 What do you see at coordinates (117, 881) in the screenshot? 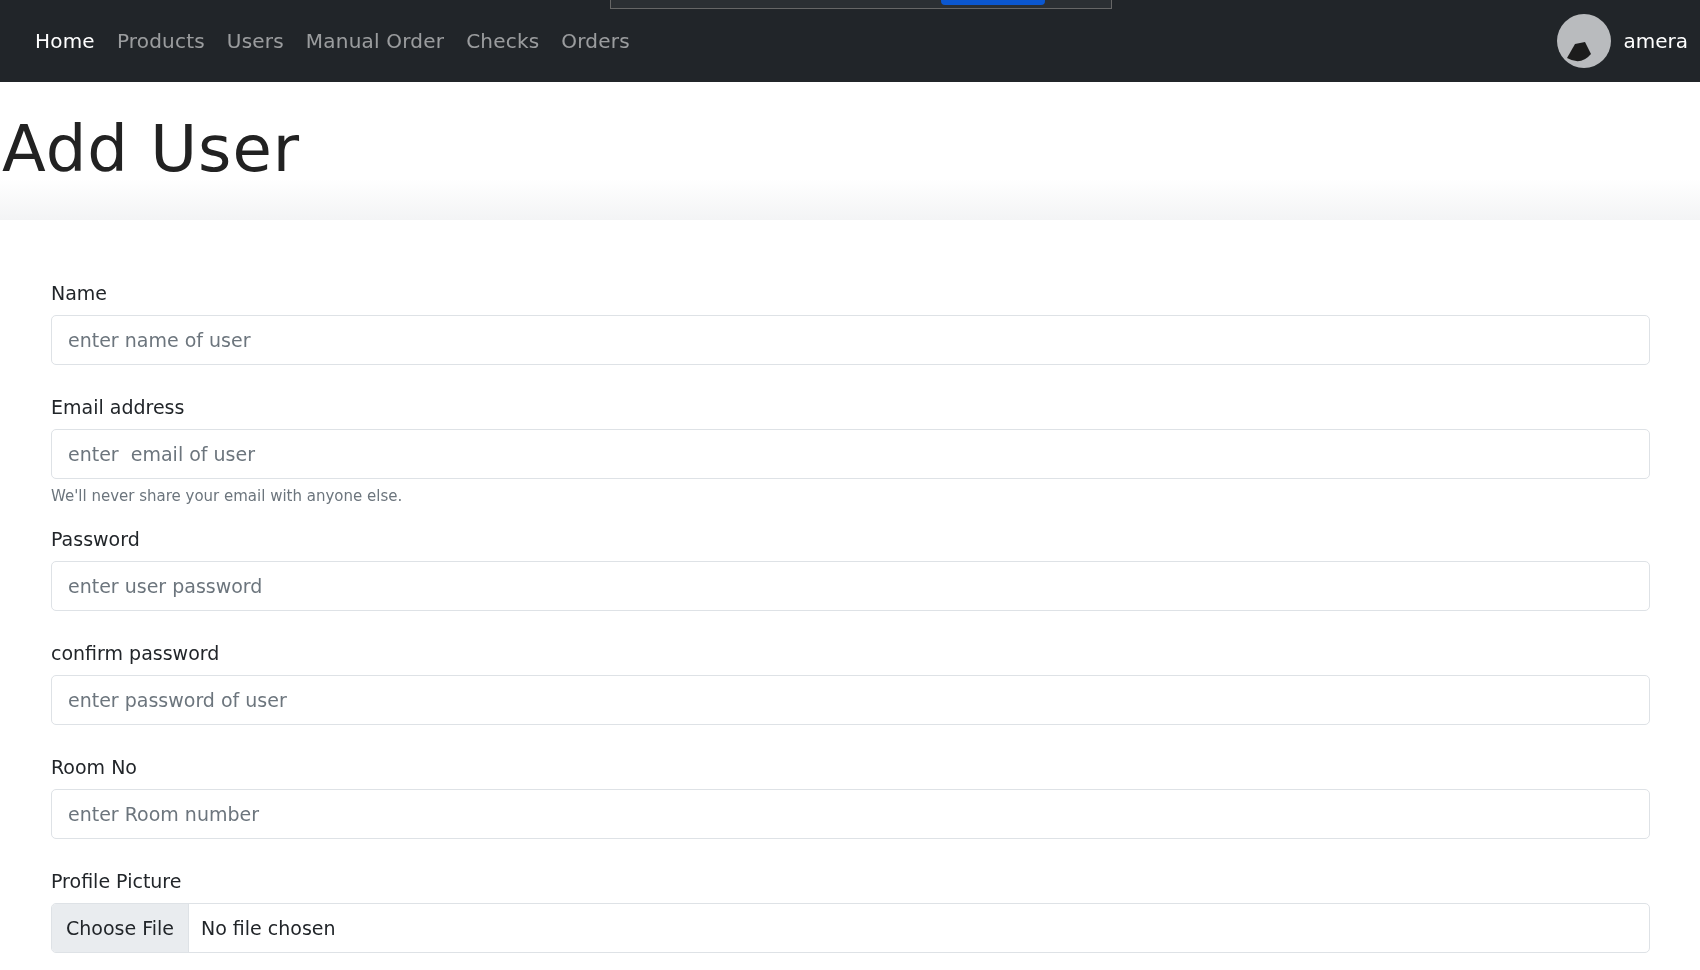
I see `field-label: Profile Picture` at bounding box center [117, 881].